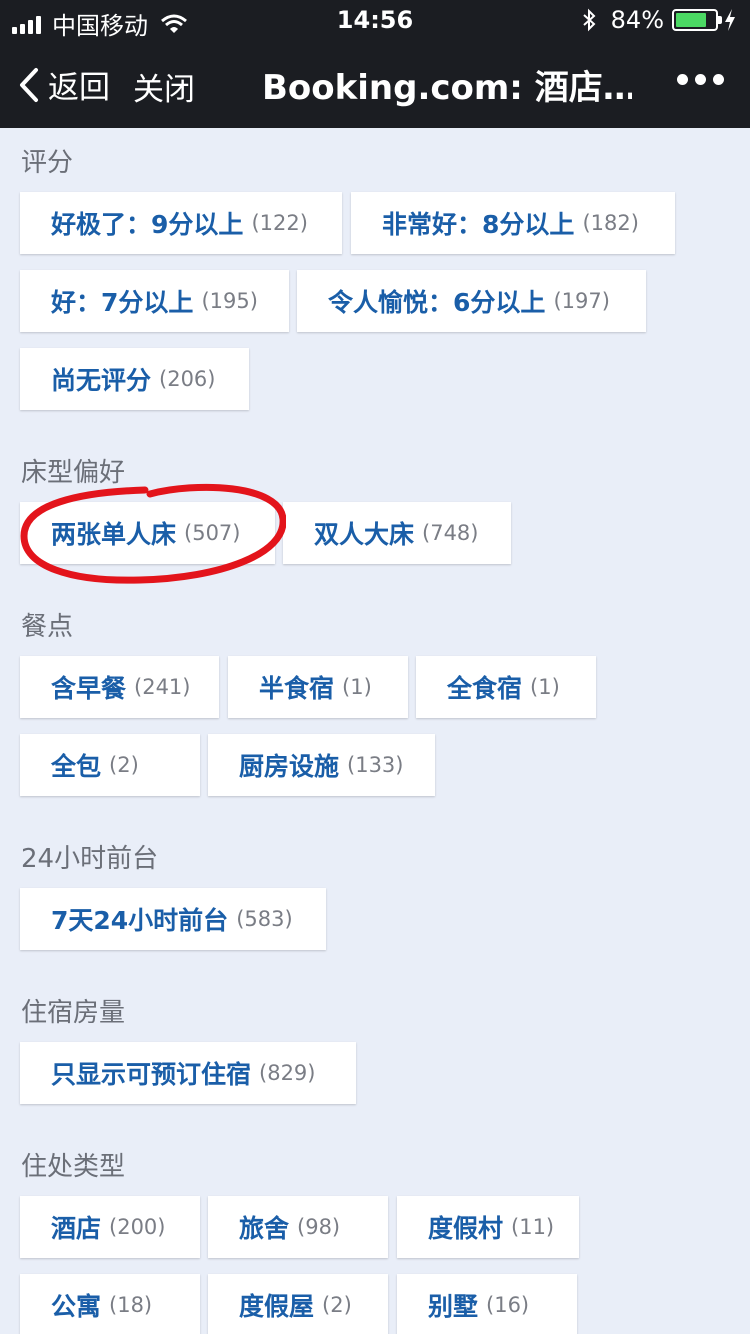 The image size is (750, 1334). I want to click on filter-chip-hostel: 旅舍 (98), so click(298, 1227).